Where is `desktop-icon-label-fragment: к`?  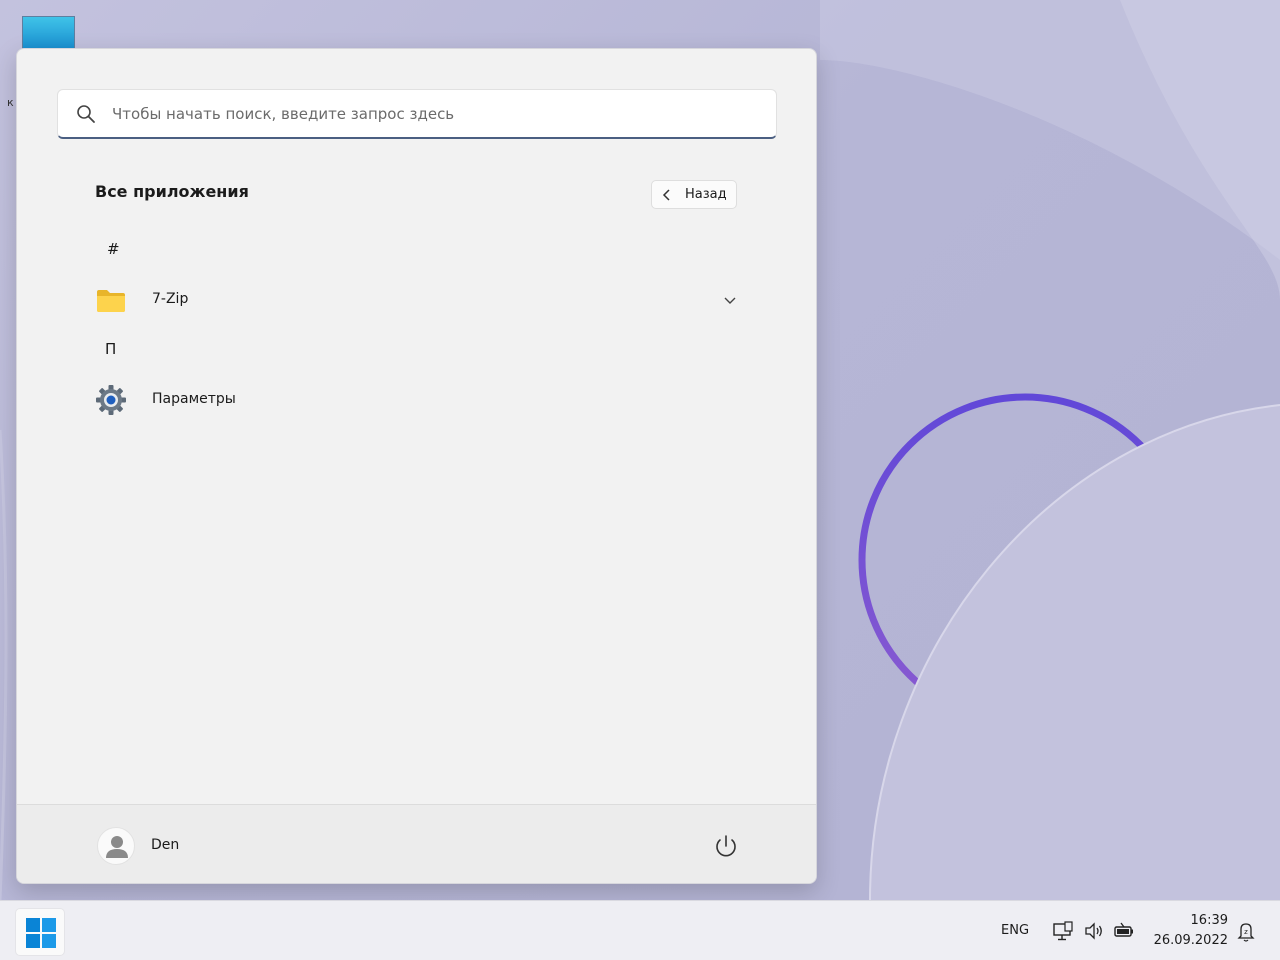 desktop-icon-label-fragment: к is located at coordinates (10, 102).